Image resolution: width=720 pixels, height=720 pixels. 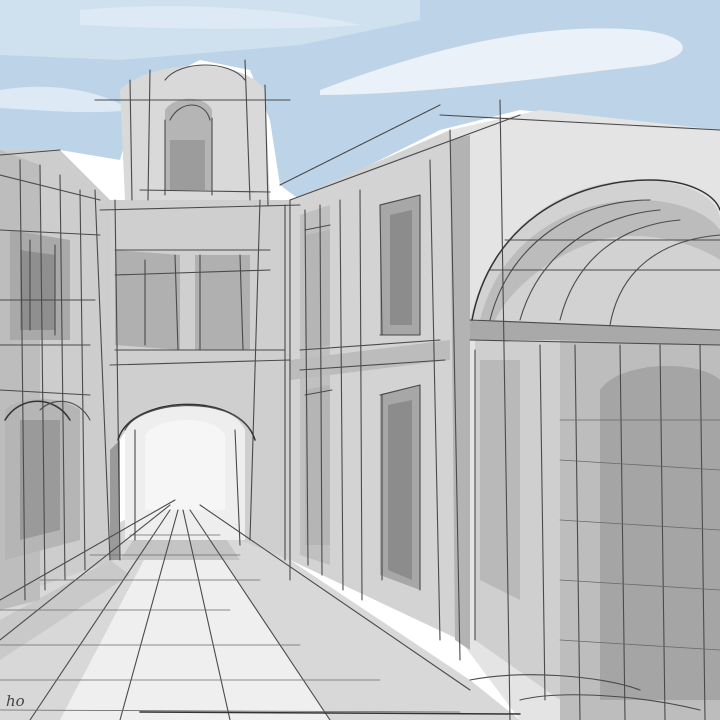 I want to click on artist-signature: ho, so click(x=15, y=701).